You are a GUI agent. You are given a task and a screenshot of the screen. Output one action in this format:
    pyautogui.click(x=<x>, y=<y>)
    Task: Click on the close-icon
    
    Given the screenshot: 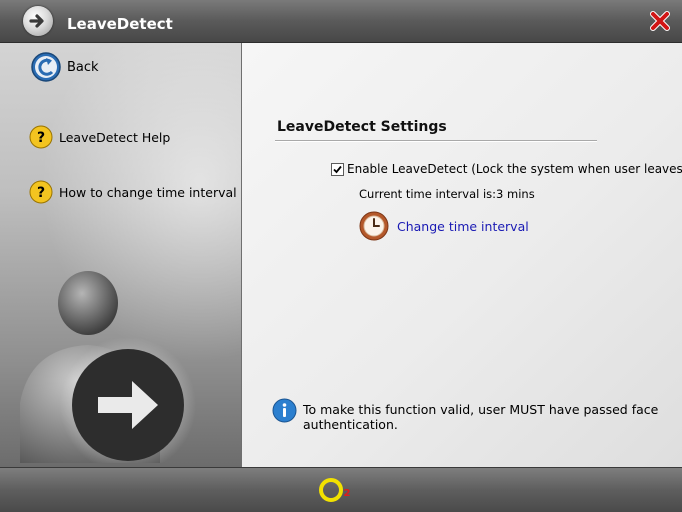 What is the action you would take?
    pyautogui.click(x=660, y=21)
    